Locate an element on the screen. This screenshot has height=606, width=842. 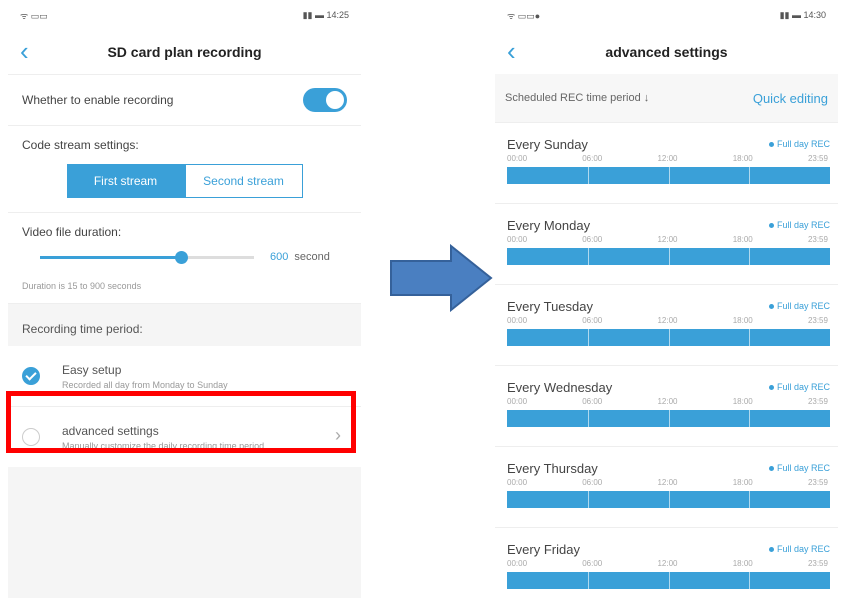
duration-hint: Duration is 15 to 900 seconds is located at coordinates (82, 286).